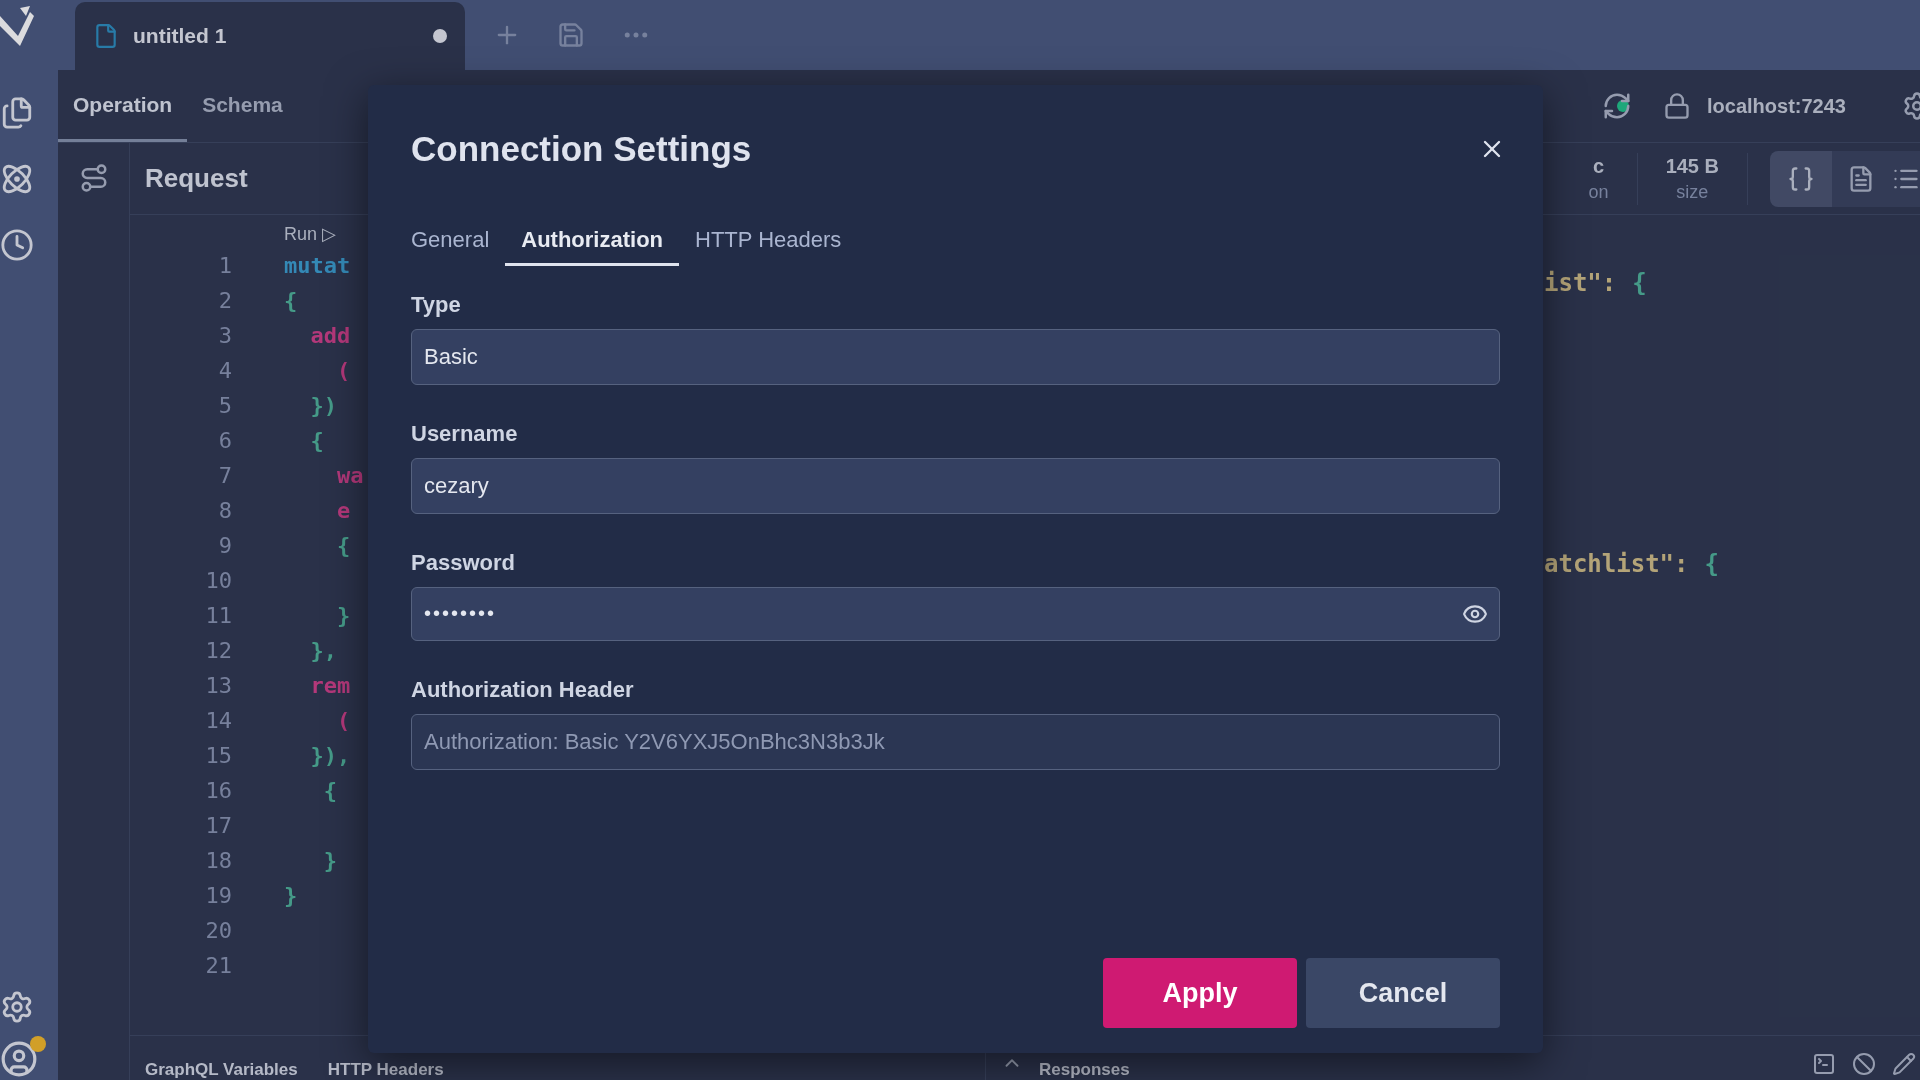 The height and width of the screenshot is (1080, 1920). Describe the element at coordinates (218, 721) in the screenshot. I see `line-number: 14` at that location.